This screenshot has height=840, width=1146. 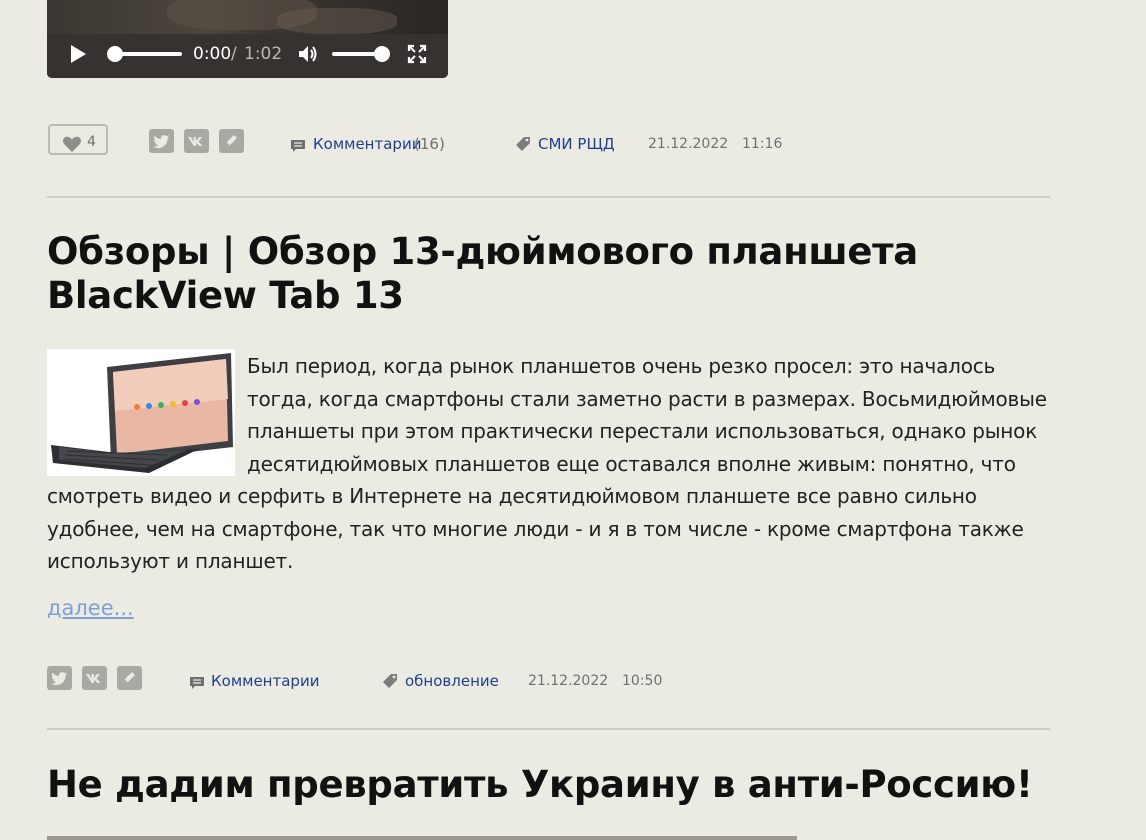 What do you see at coordinates (247, 39) in the screenshot?
I see `video-player` at bounding box center [247, 39].